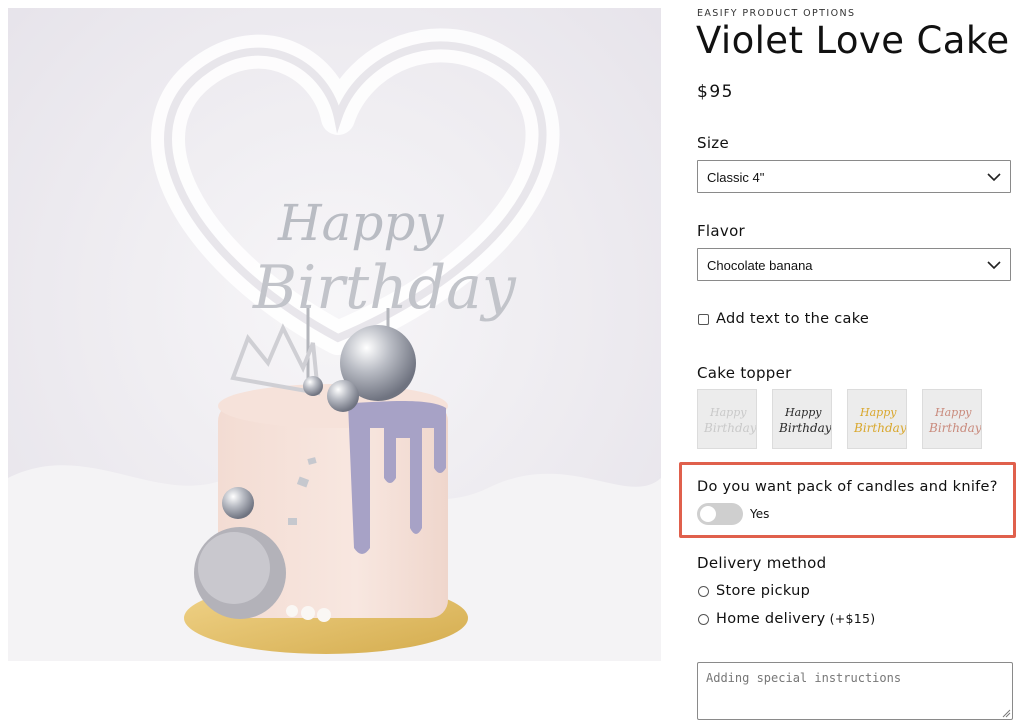  Describe the element at coordinates (847, 487) in the screenshot. I see `candles-knife-question: Do you want pack of candles and knife?` at that location.